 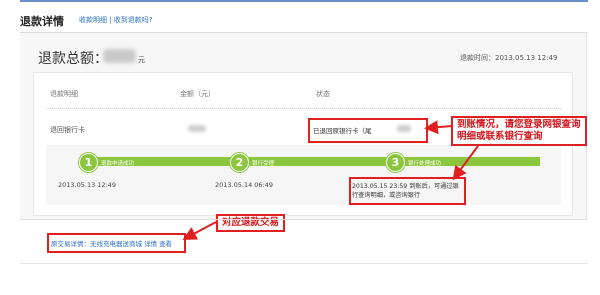 What do you see at coordinates (304, 263) in the screenshot?
I see `footer-divider` at bounding box center [304, 263].